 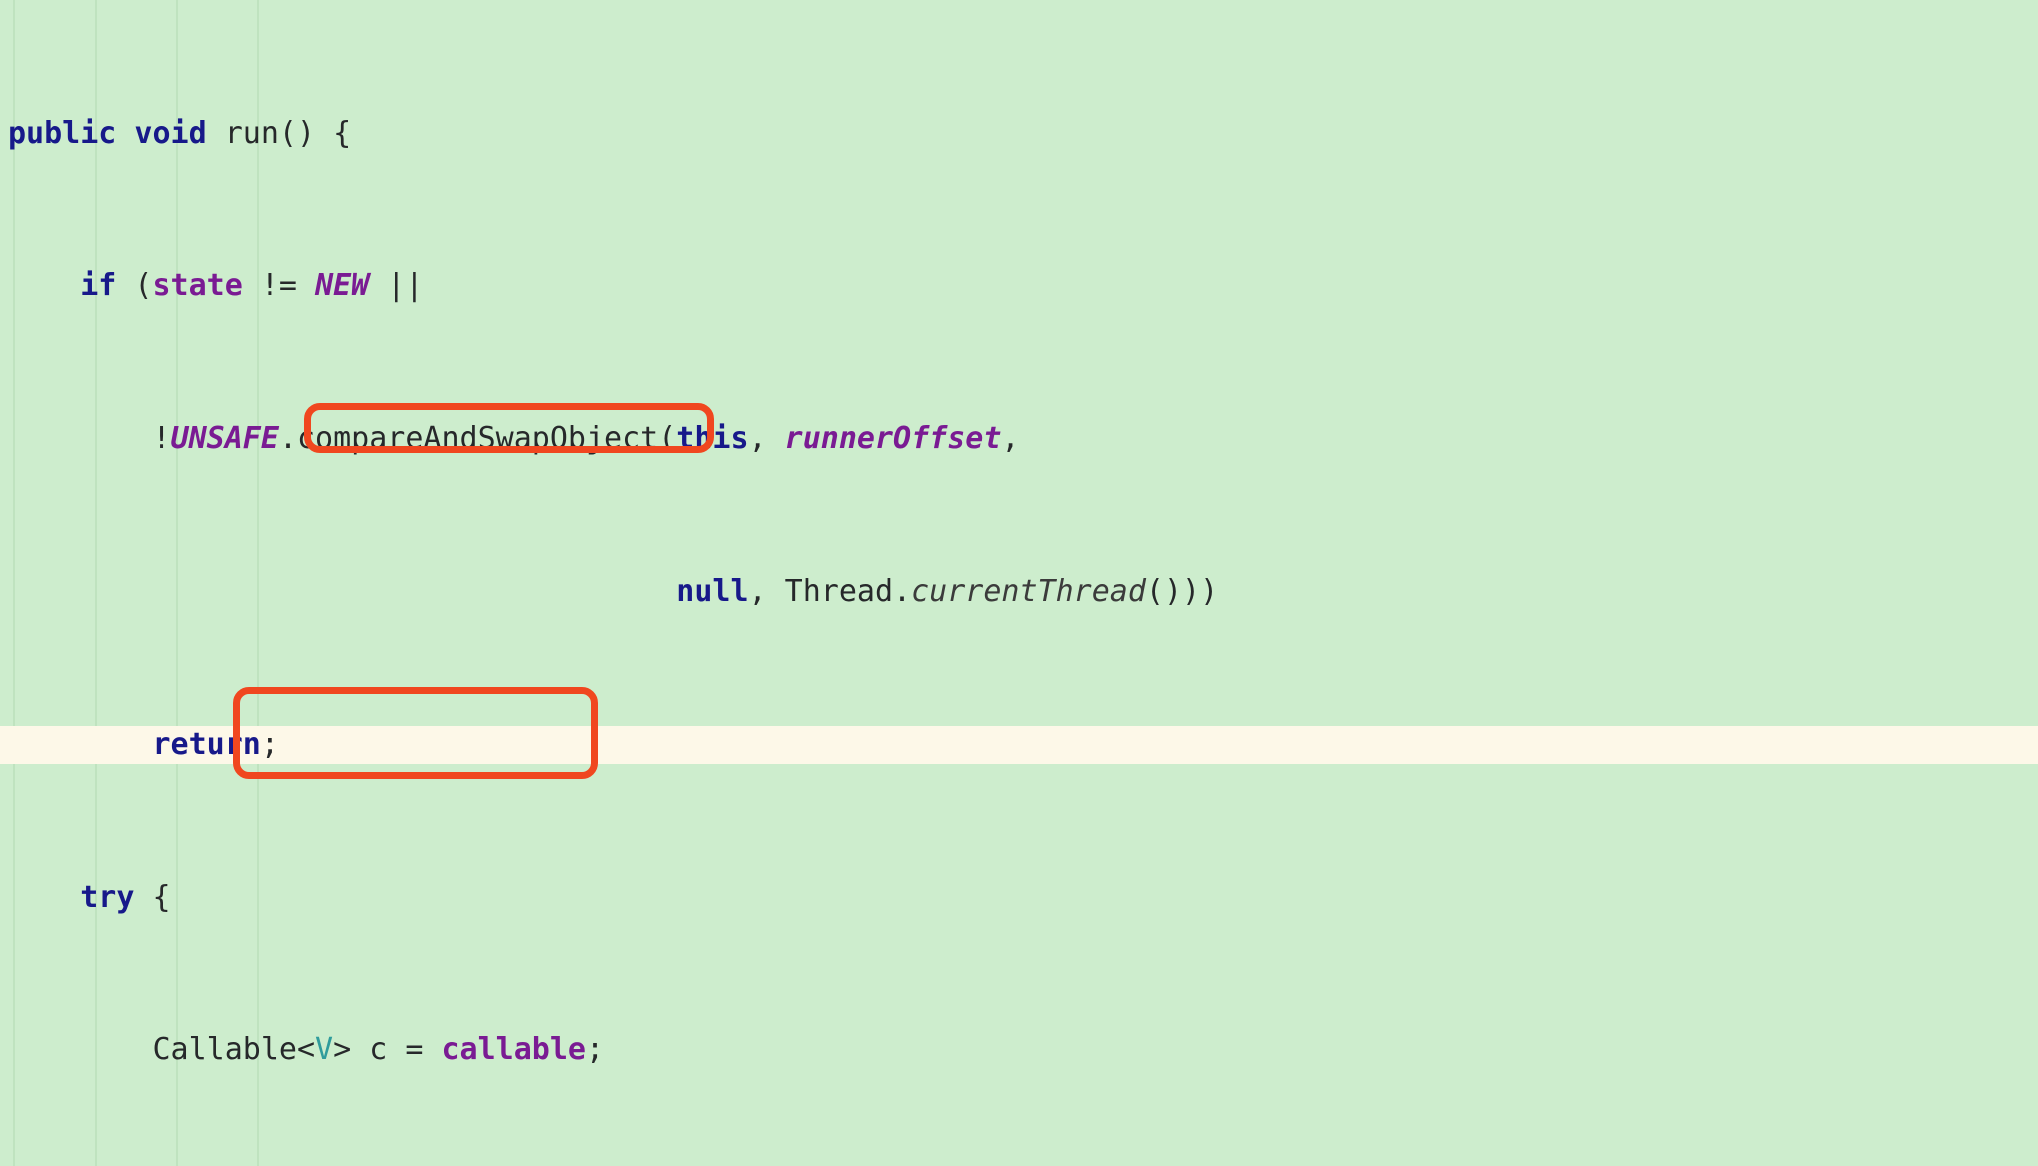 What do you see at coordinates (513, 1050) in the screenshot?
I see `token-field: callable` at bounding box center [513, 1050].